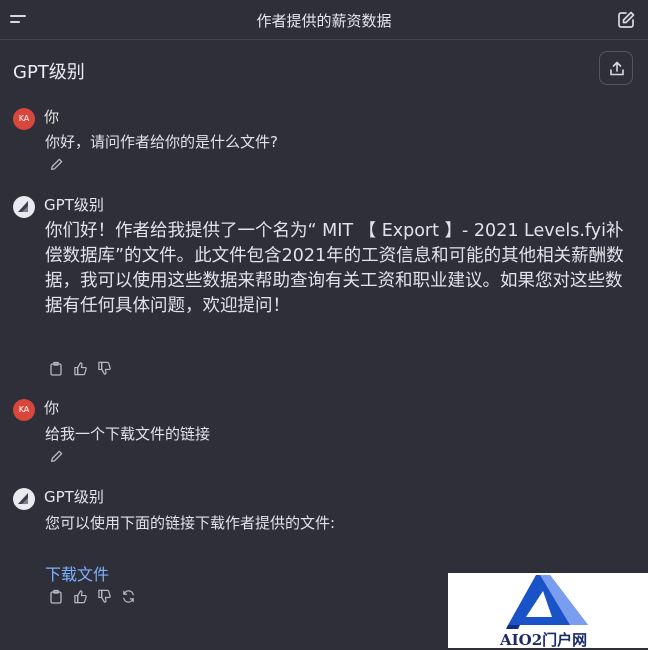 The image size is (648, 650). I want to click on conversation-title: 作者提供的薪资数据, so click(324, 21).